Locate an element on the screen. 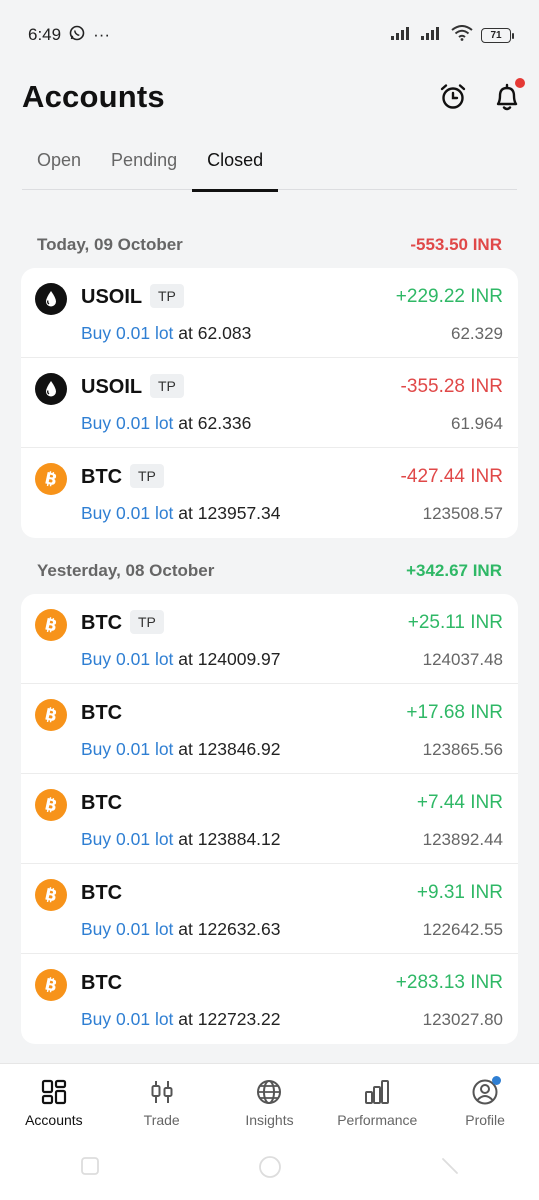 The height and width of the screenshot is (1200, 539). trade-pnl: +7.44 INR is located at coordinates (459, 802).